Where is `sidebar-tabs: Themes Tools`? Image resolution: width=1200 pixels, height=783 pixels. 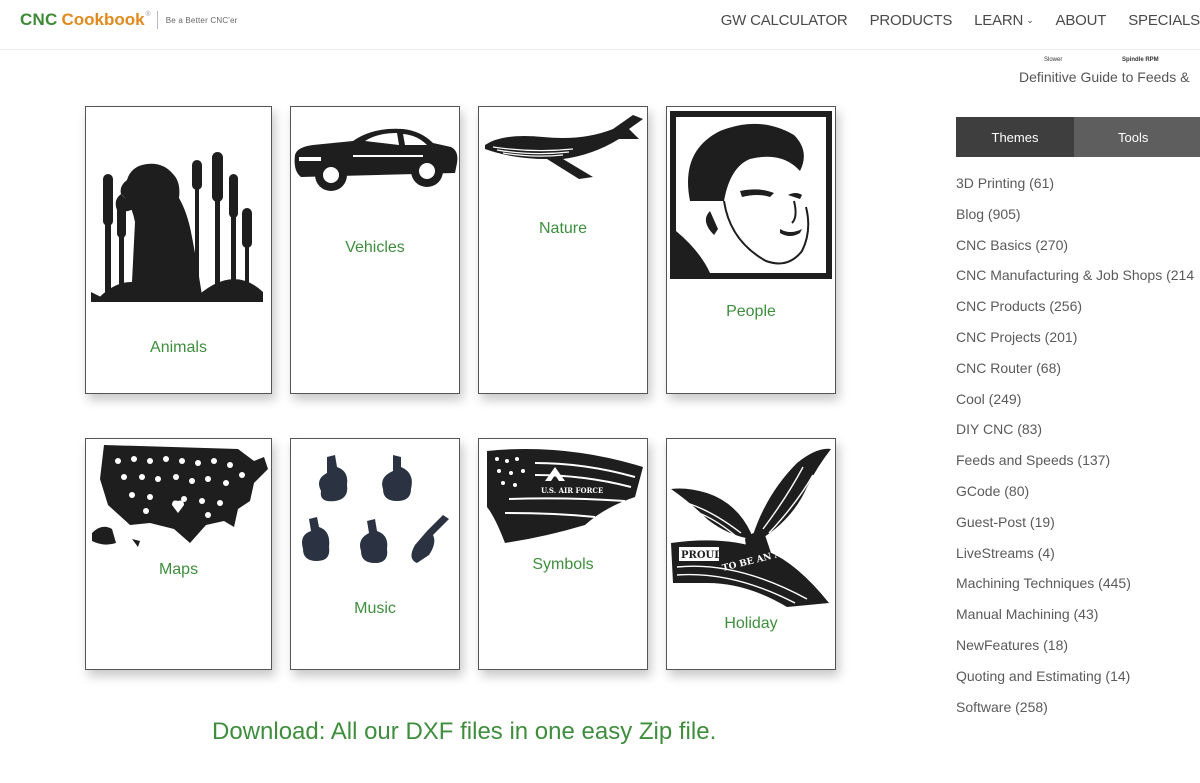 sidebar-tabs: Themes Tools is located at coordinates (1078, 137).